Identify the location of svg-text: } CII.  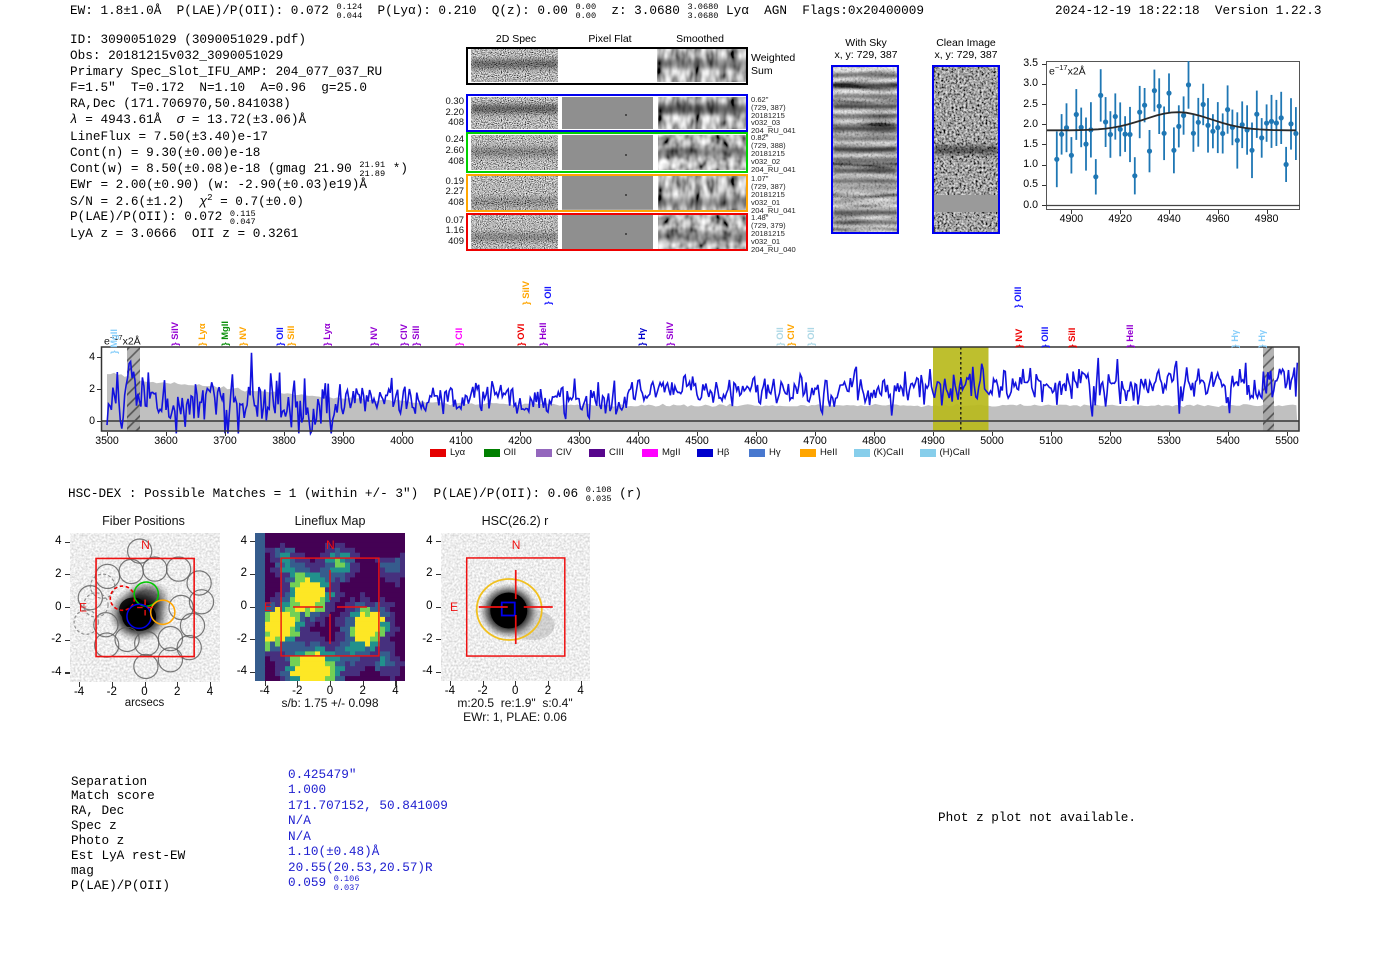
(458, 337).